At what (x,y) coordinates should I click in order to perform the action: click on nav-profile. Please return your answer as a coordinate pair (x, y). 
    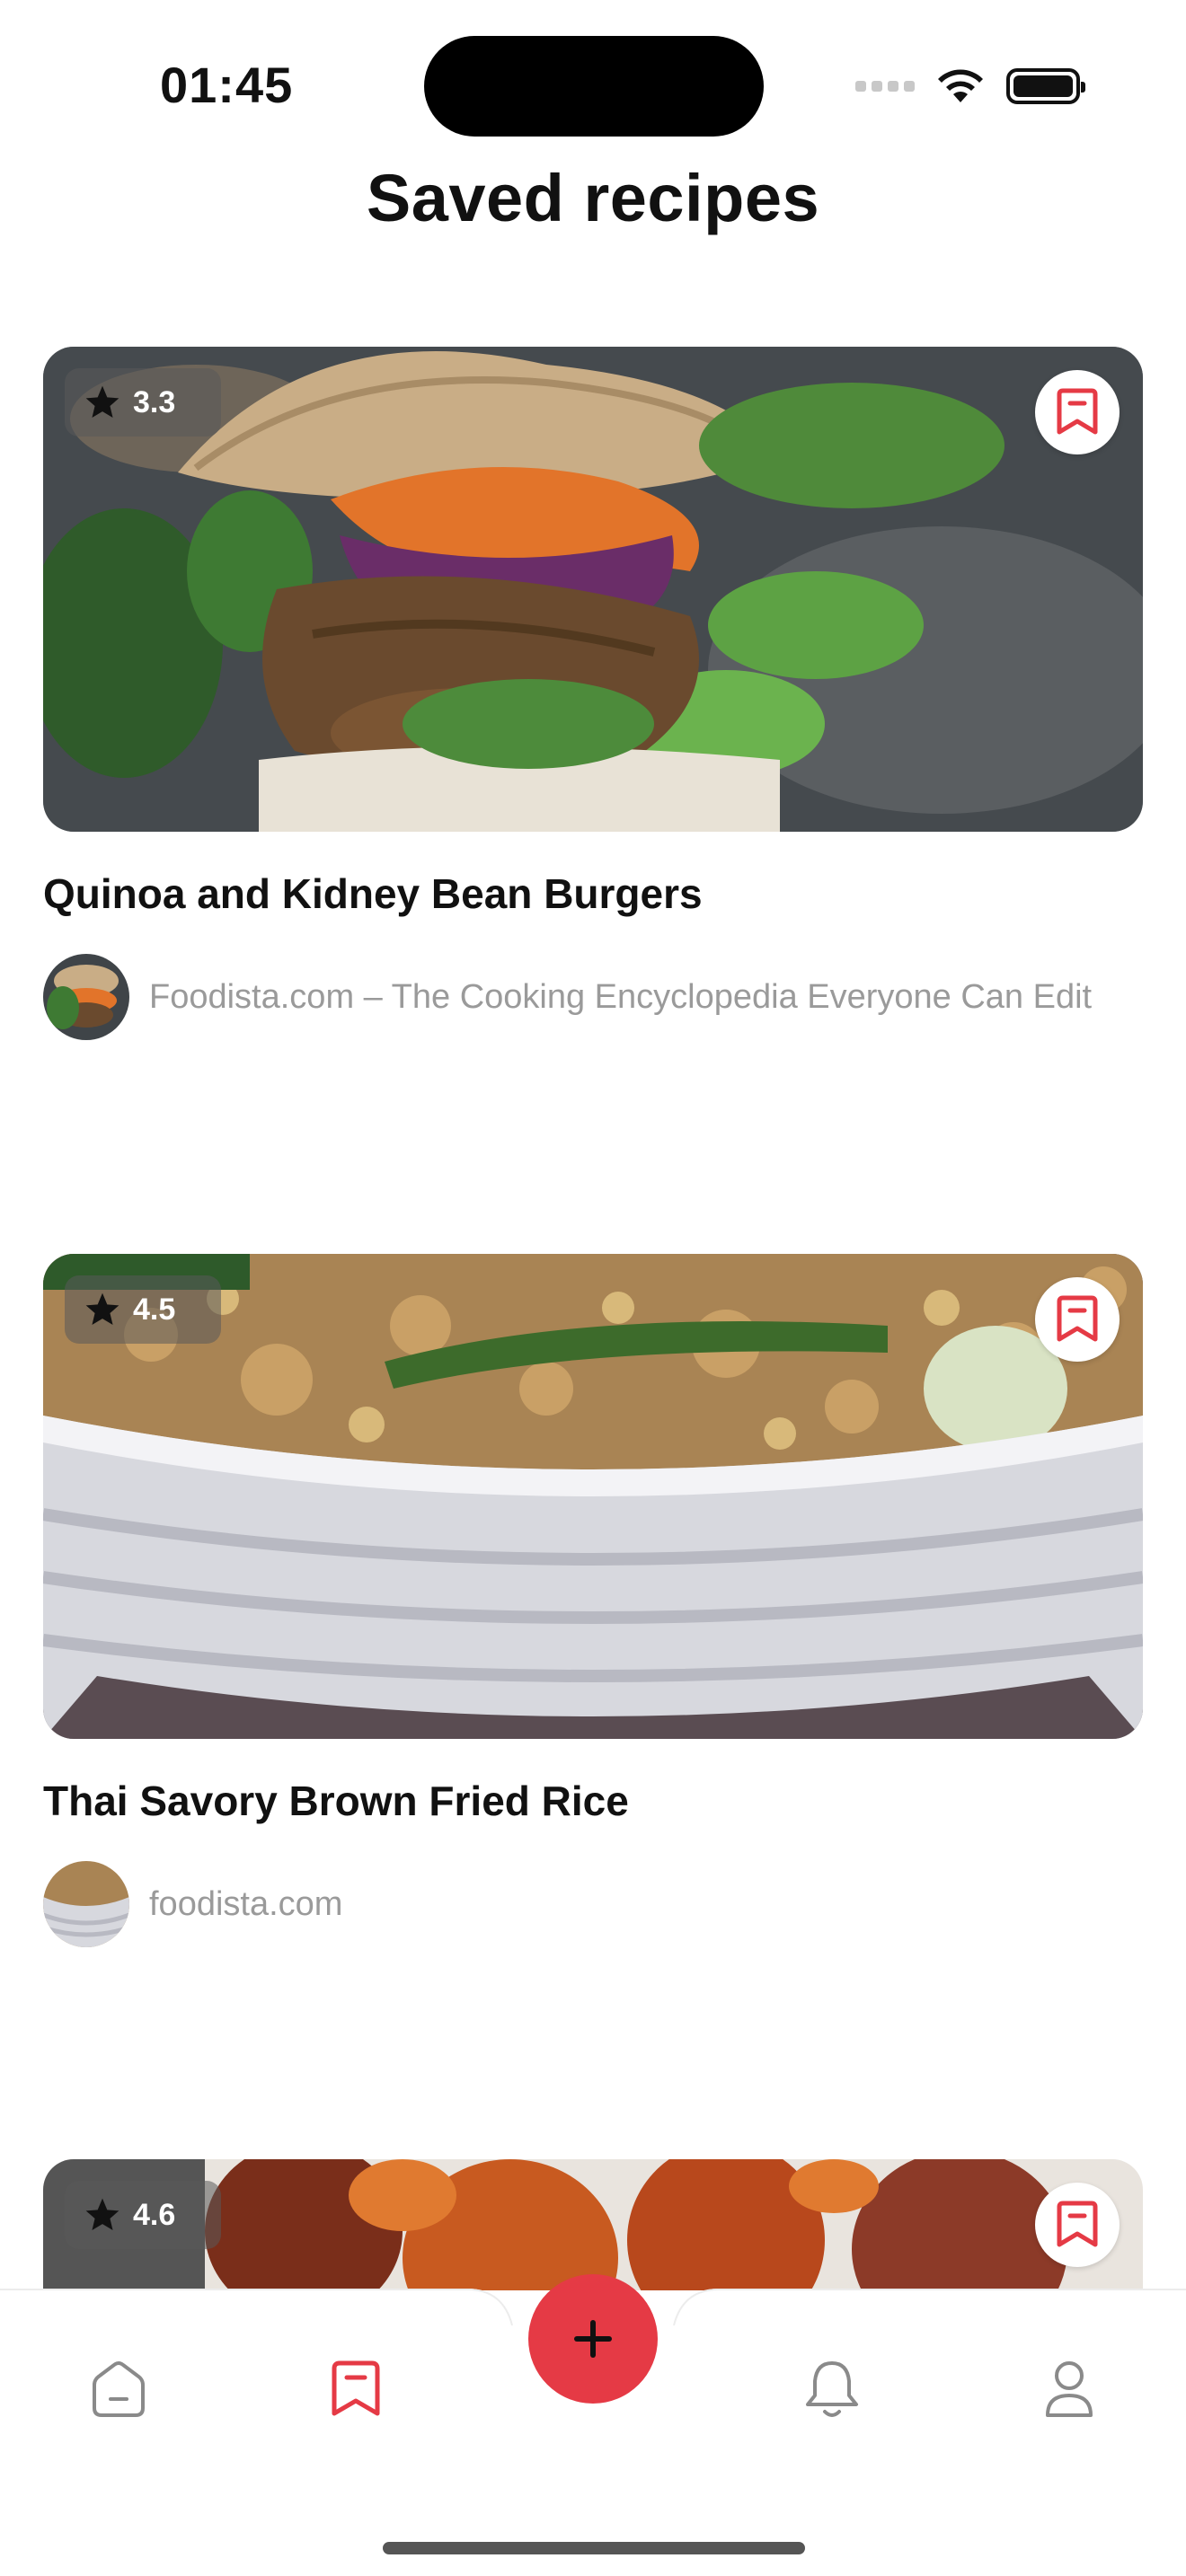
    Looking at the image, I should click on (1069, 2389).